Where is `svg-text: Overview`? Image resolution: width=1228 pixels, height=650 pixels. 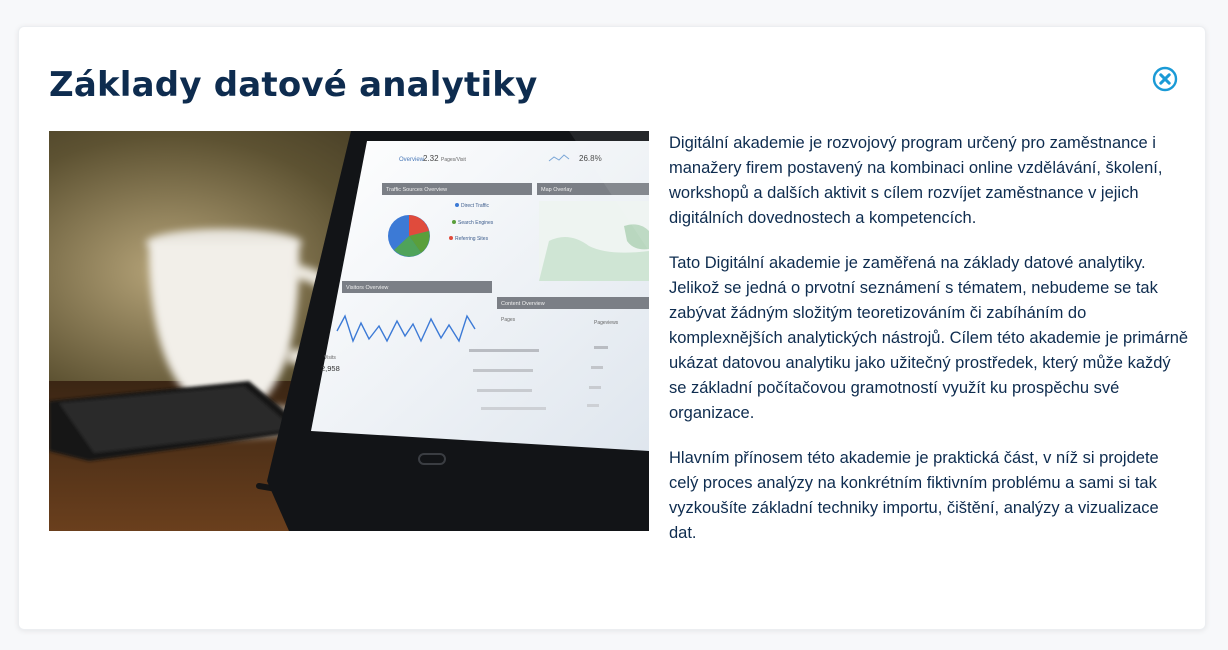 svg-text: Overview is located at coordinates (412, 160).